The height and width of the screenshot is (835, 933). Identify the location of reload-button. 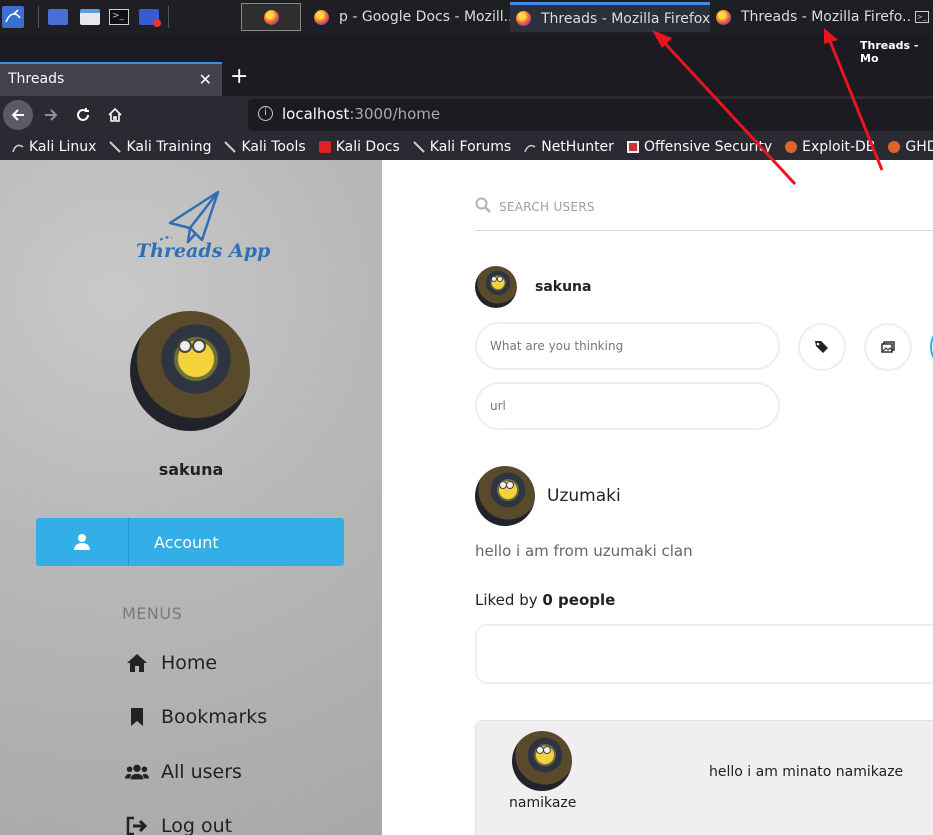
(83, 115).